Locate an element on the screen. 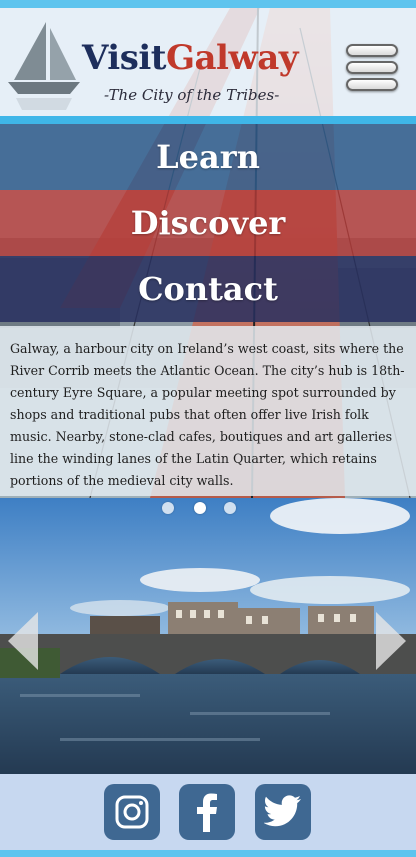 The image size is (416, 857). top-accent-bar is located at coordinates (208, 4).